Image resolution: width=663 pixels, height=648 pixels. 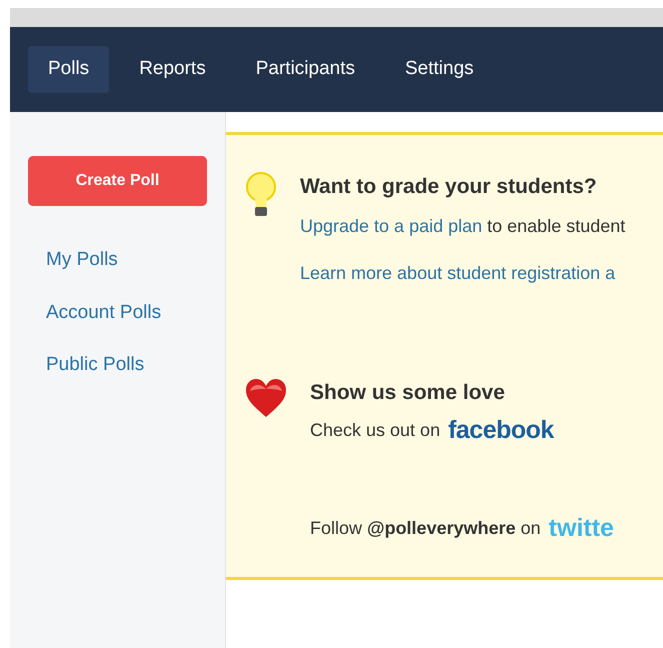 What do you see at coordinates (117, 181) in the screenshot?
I see `create-poll-button: Create Poll` at bounding box center [117, 181].